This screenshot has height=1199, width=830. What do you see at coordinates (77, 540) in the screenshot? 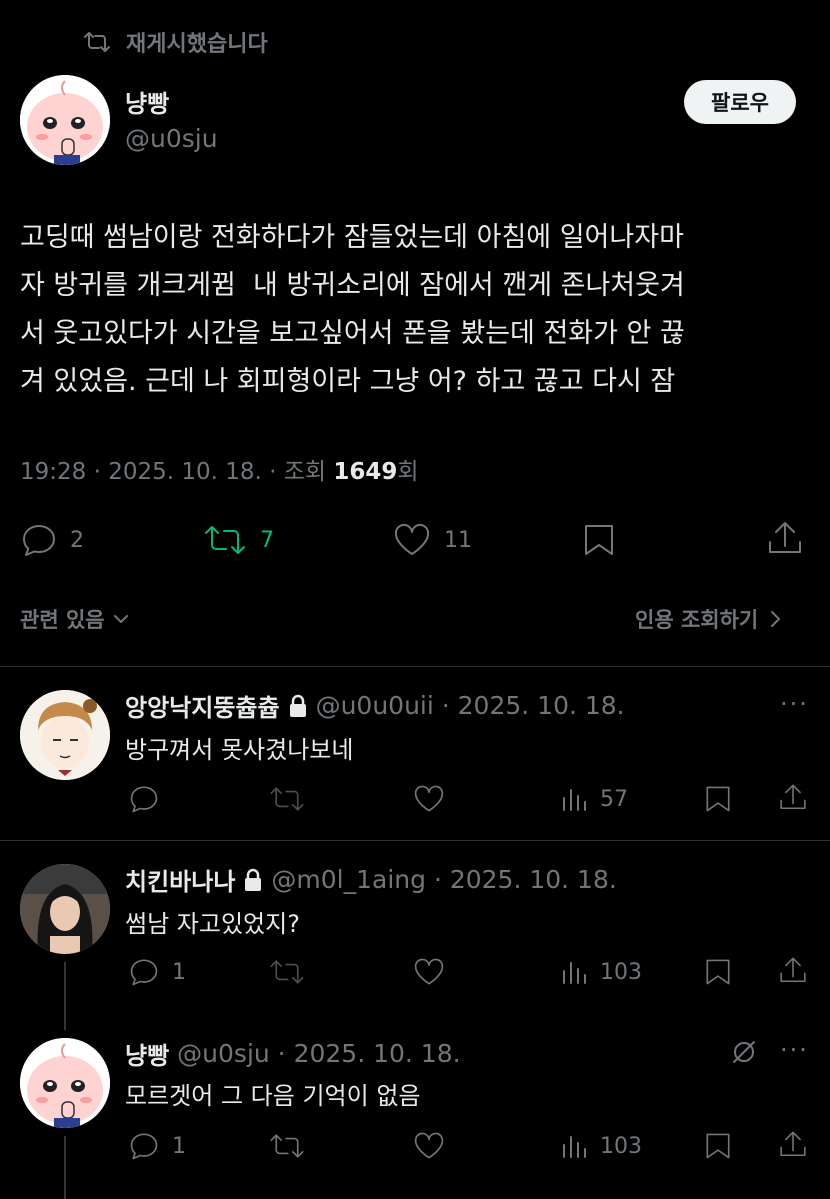
I see `reply-count: 2` at bounding box center [77, 540].